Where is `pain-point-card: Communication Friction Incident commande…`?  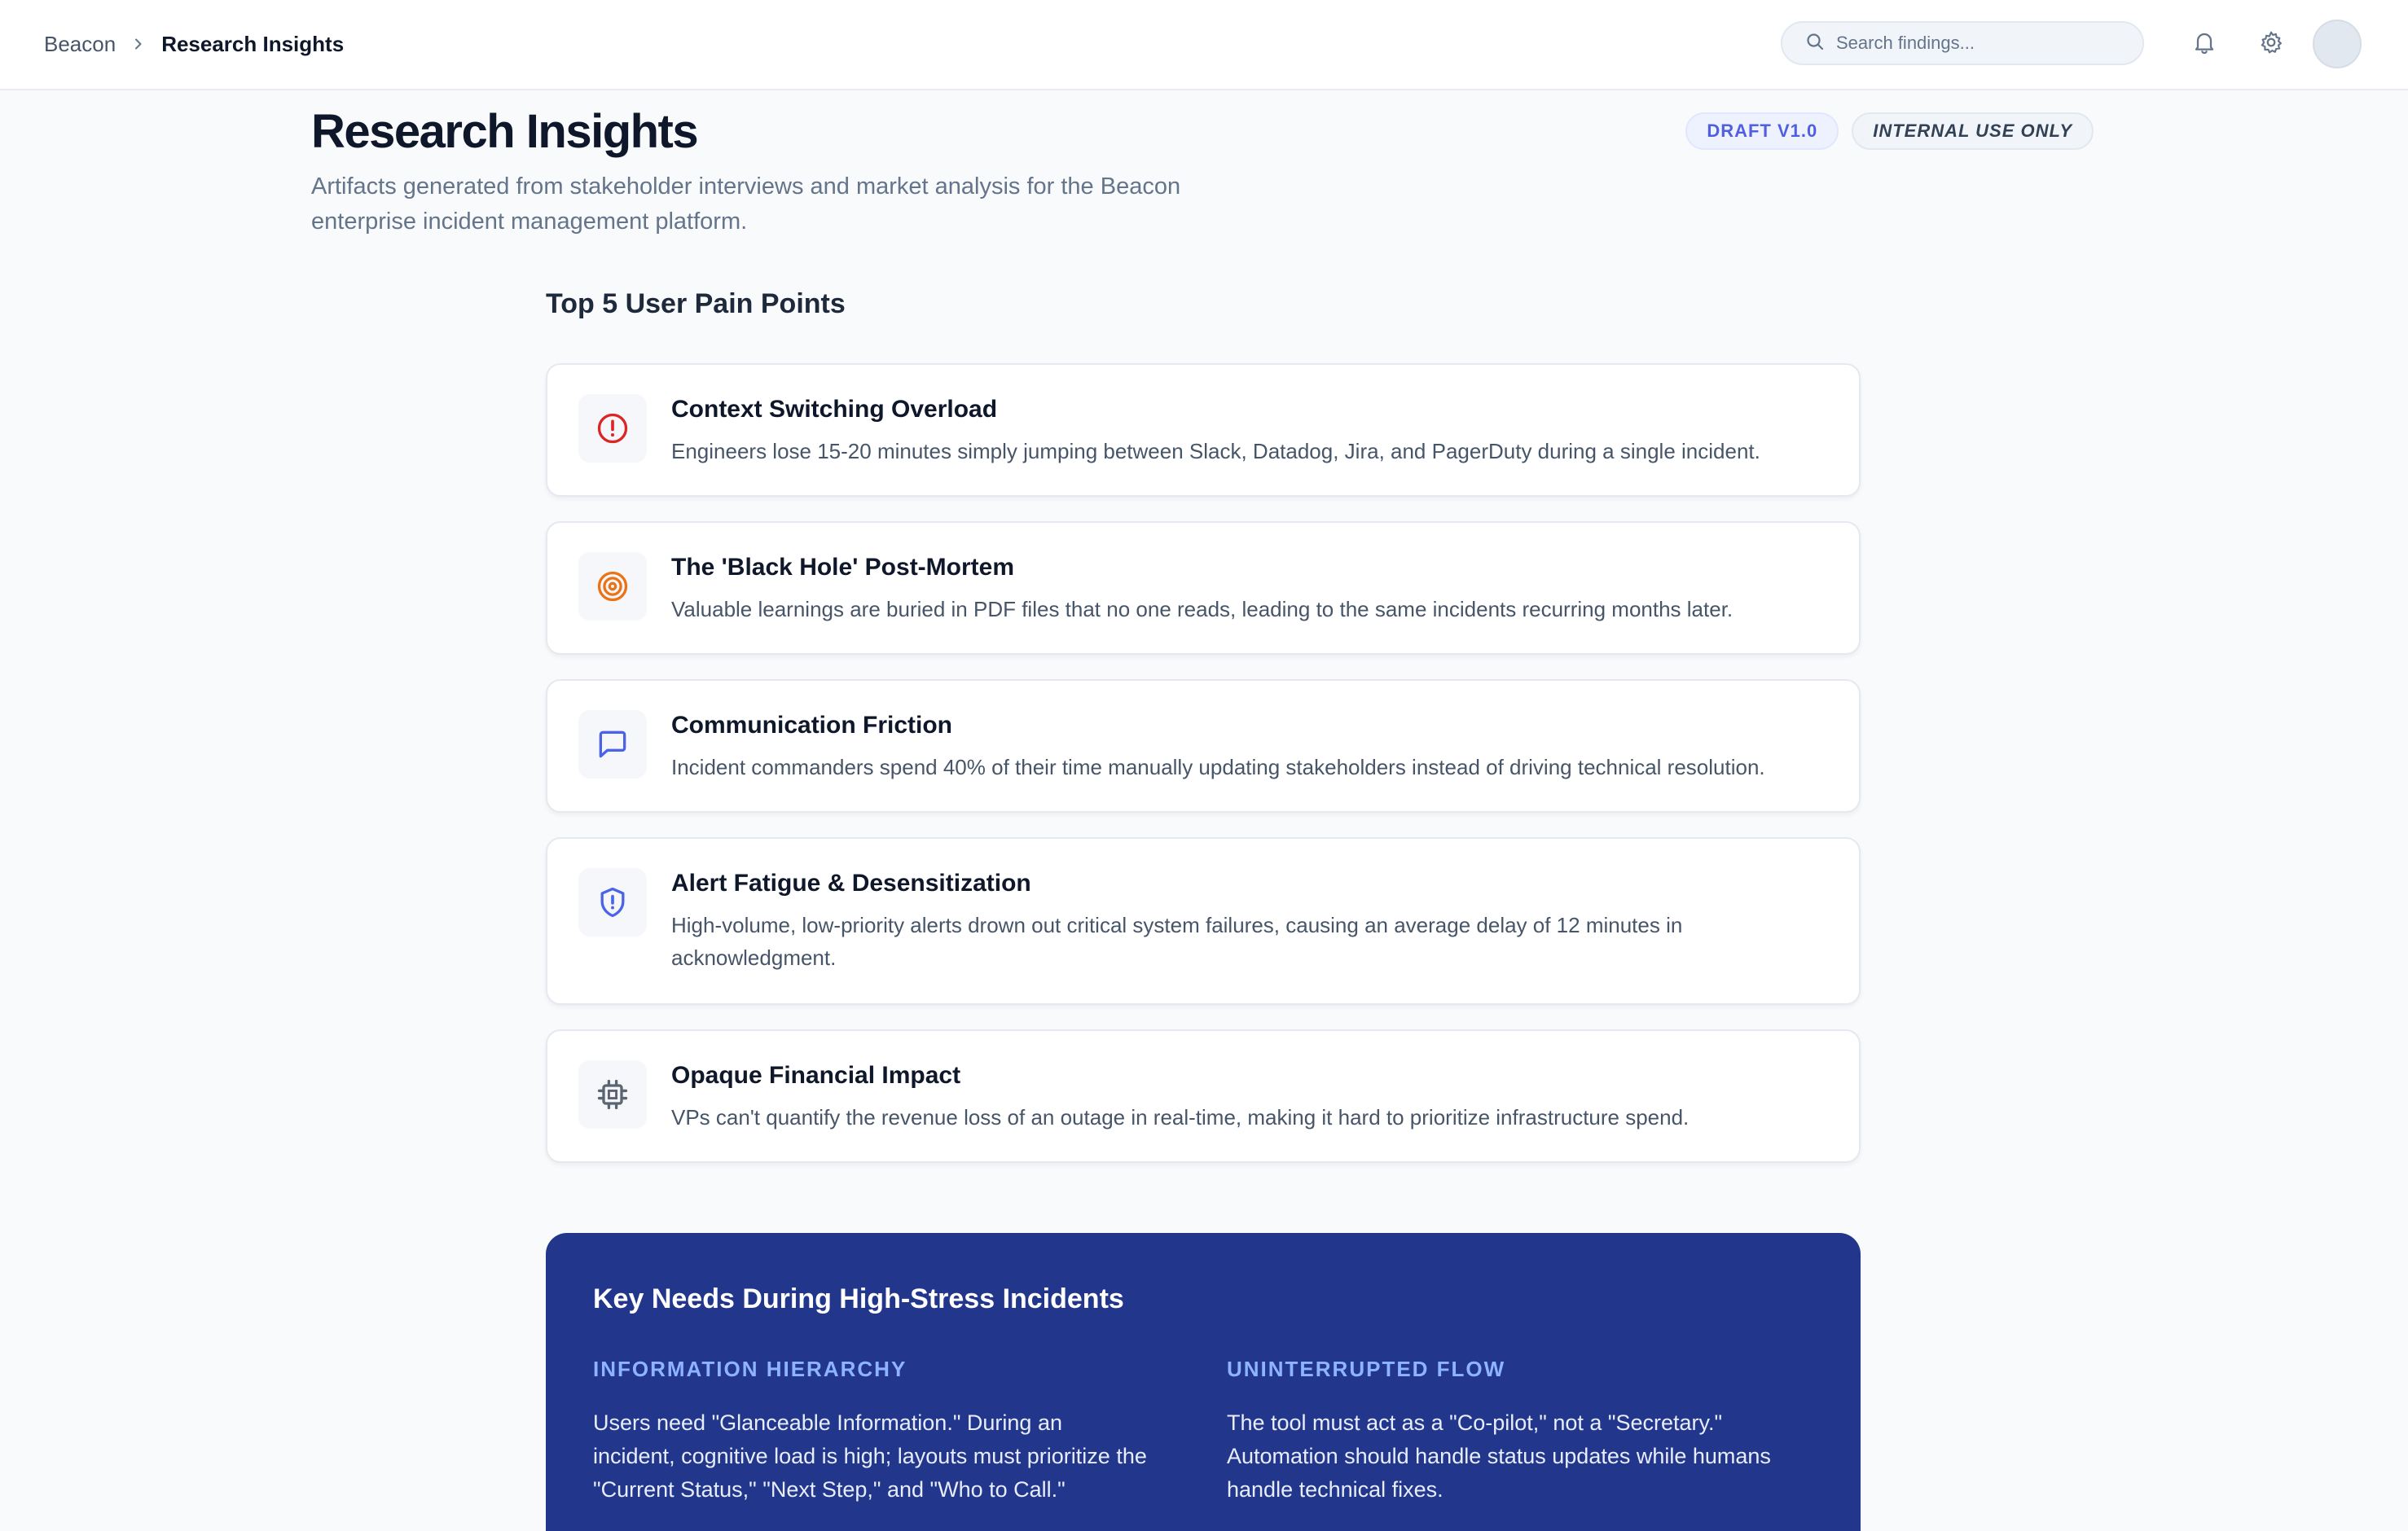
pain-point-card: Communication Friction Incident commande… is located at coordinates (1203, 746).